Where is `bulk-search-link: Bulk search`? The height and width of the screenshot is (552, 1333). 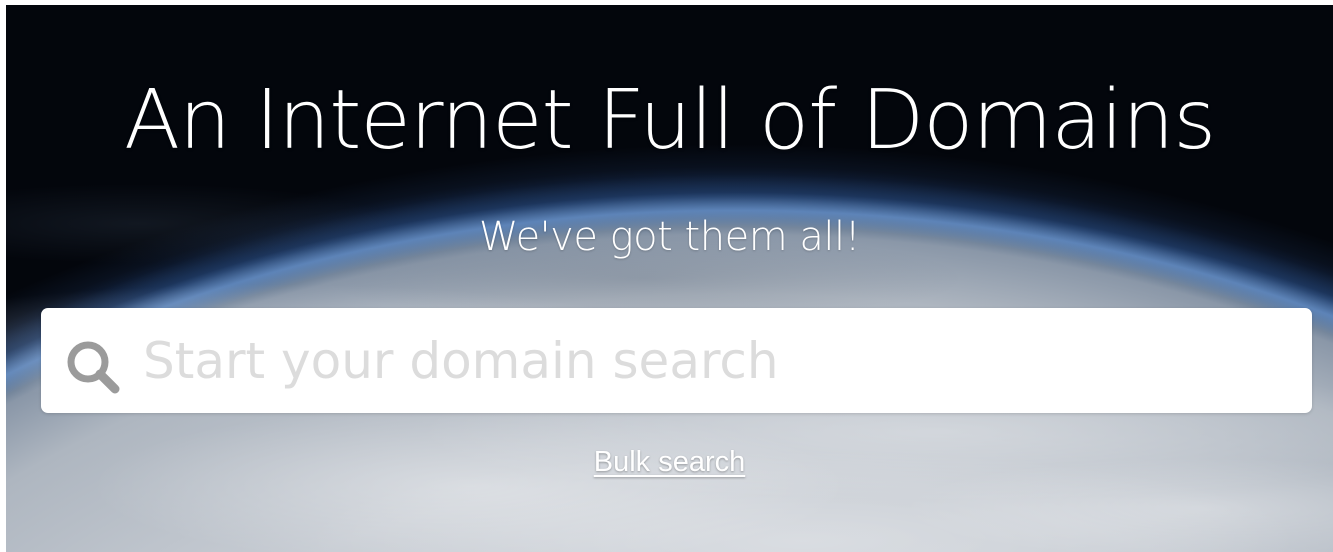 bulk-search-link: Bulk search is located at coordinates (670, 462).